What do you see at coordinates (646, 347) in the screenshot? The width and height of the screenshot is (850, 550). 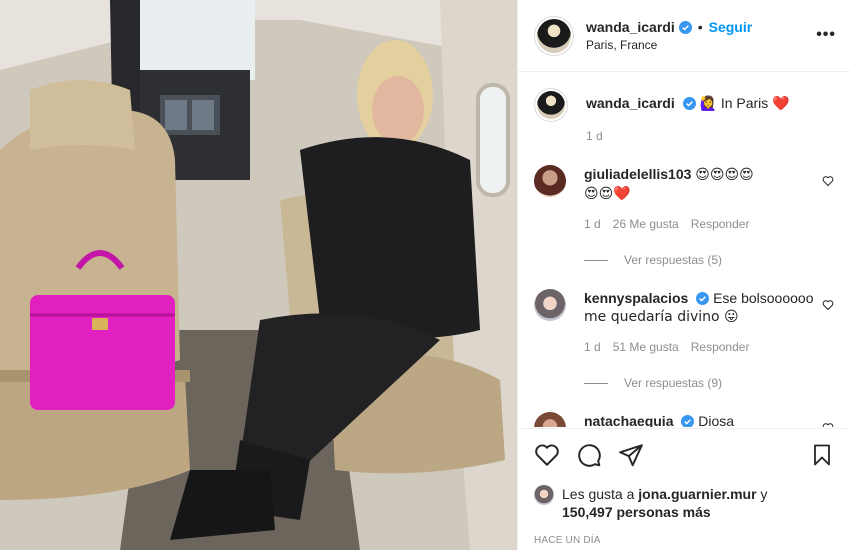 I see `comment-likes: 51 Me gusta` at bounding box center [646, 347].